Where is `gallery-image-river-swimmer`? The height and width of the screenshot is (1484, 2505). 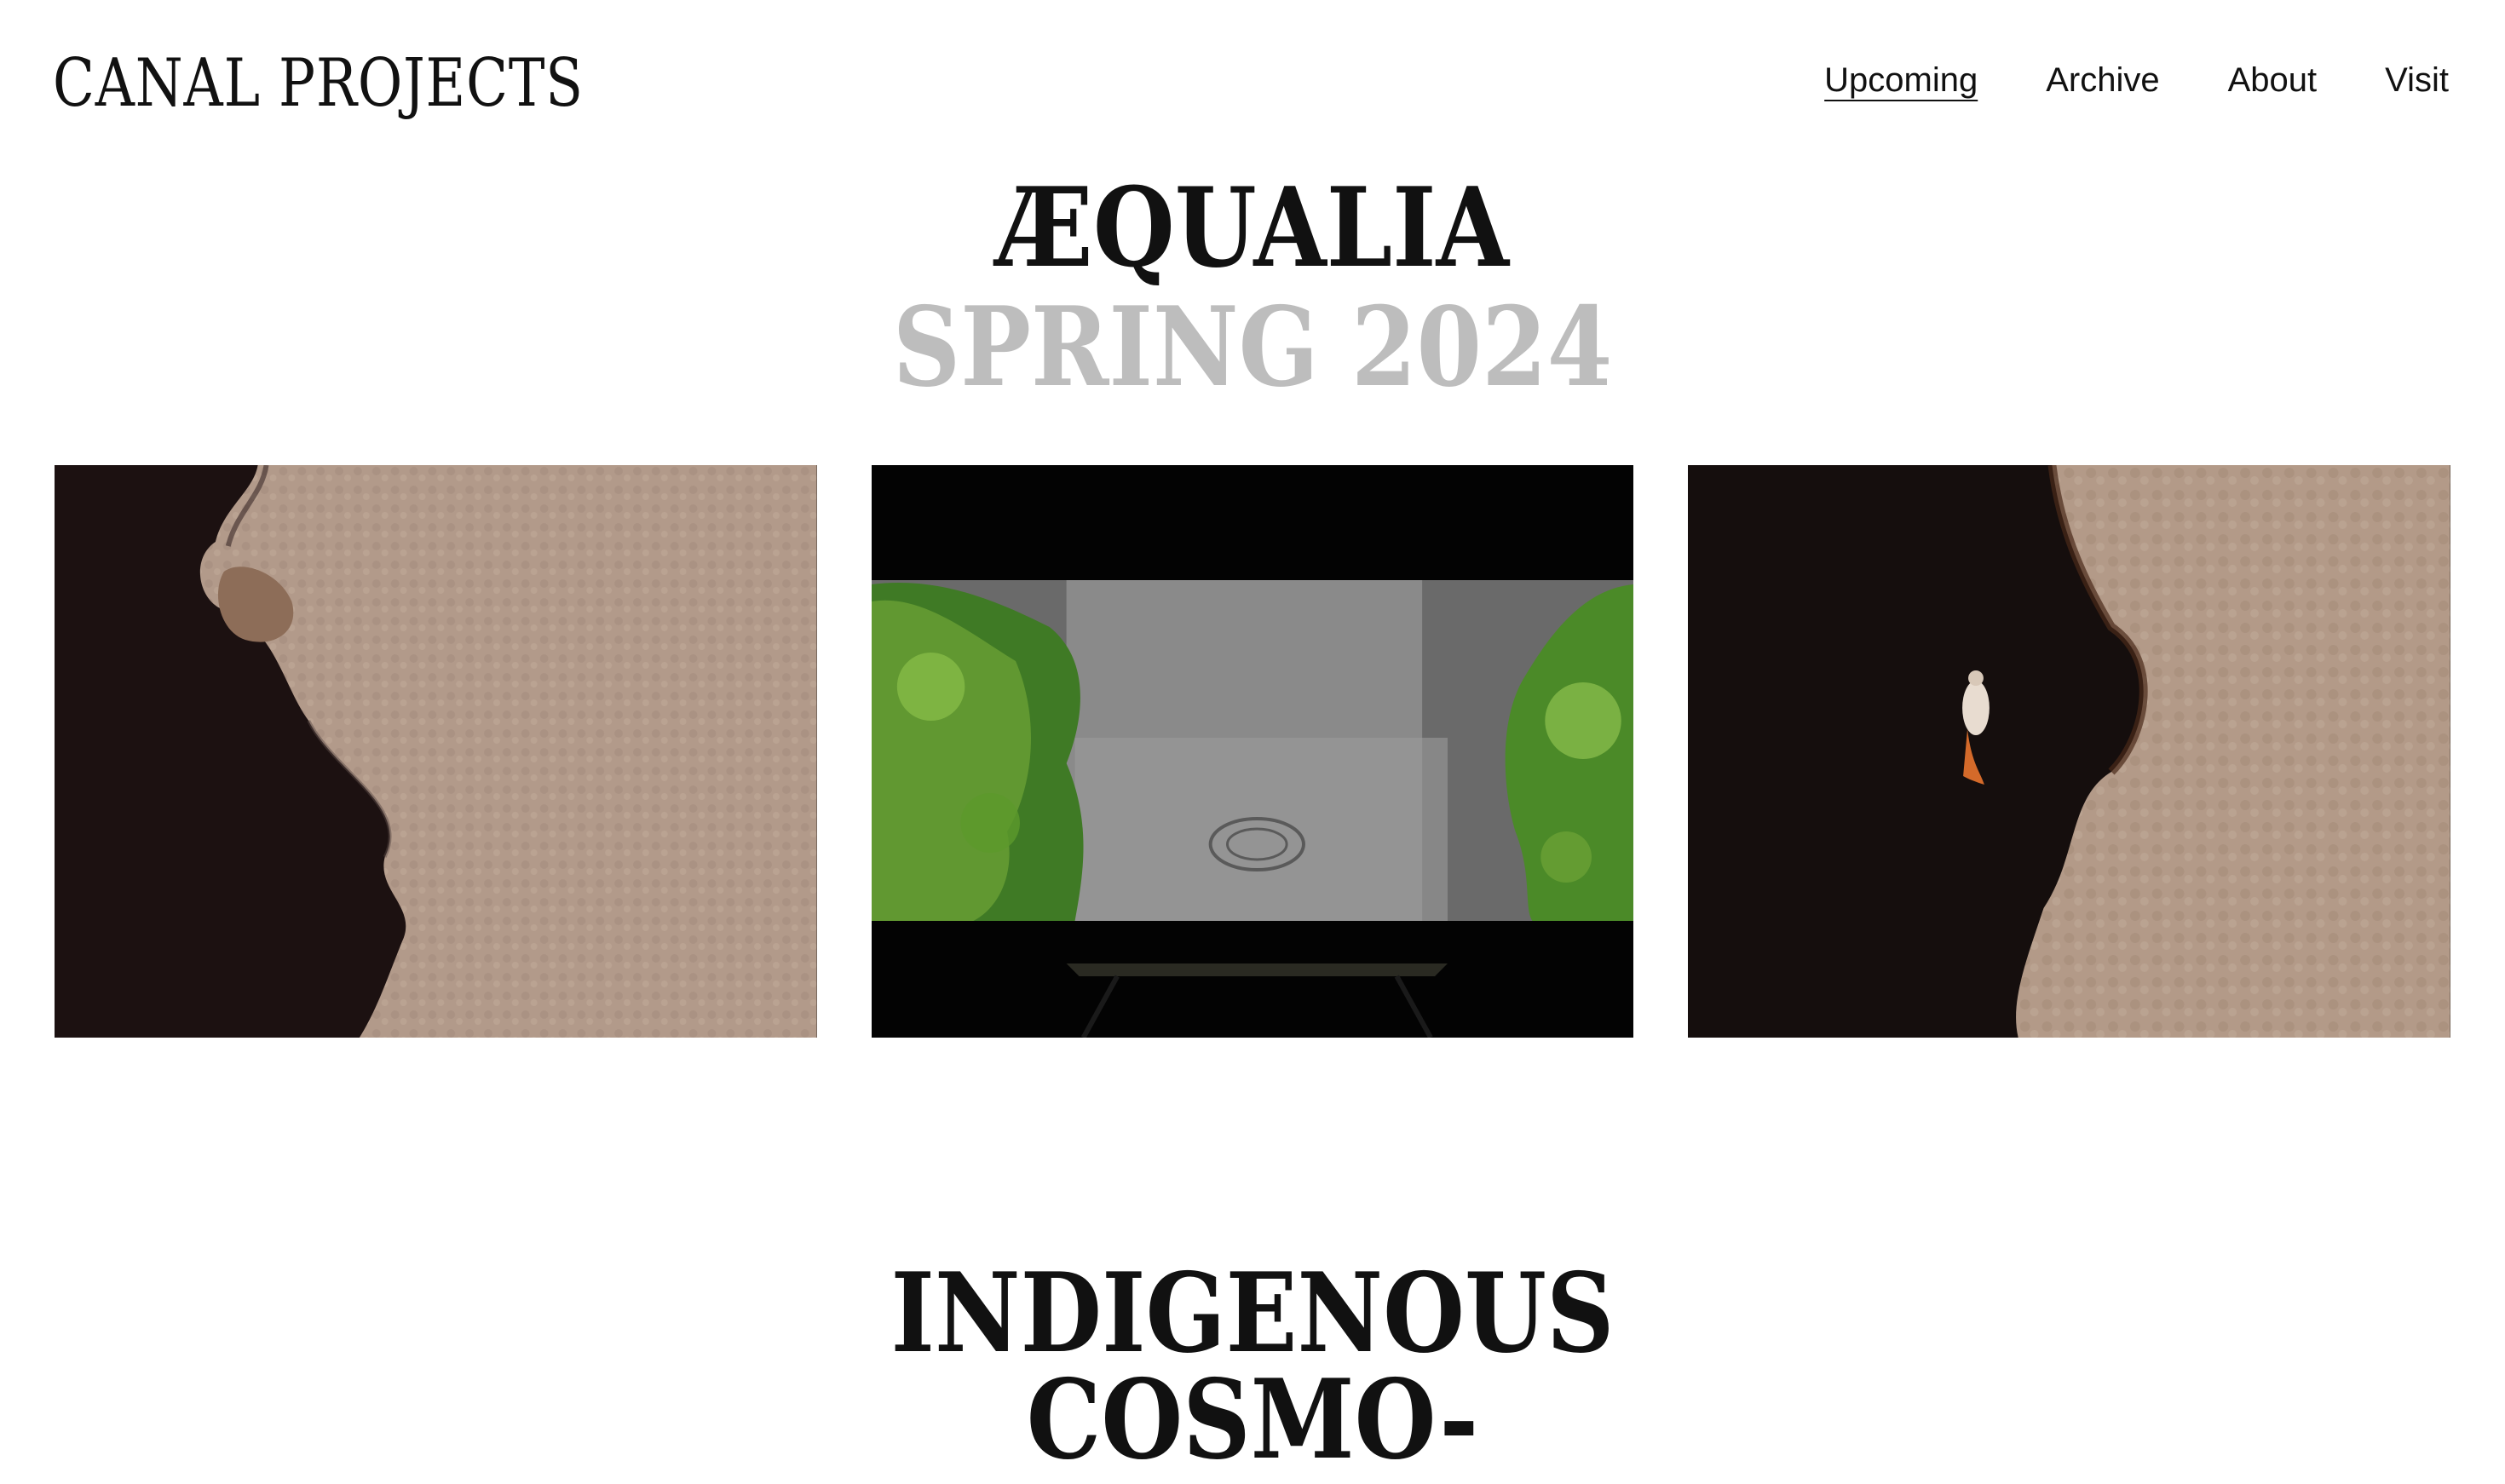 gallery-image-river-swimmer is located at coordinates (2069, 751).